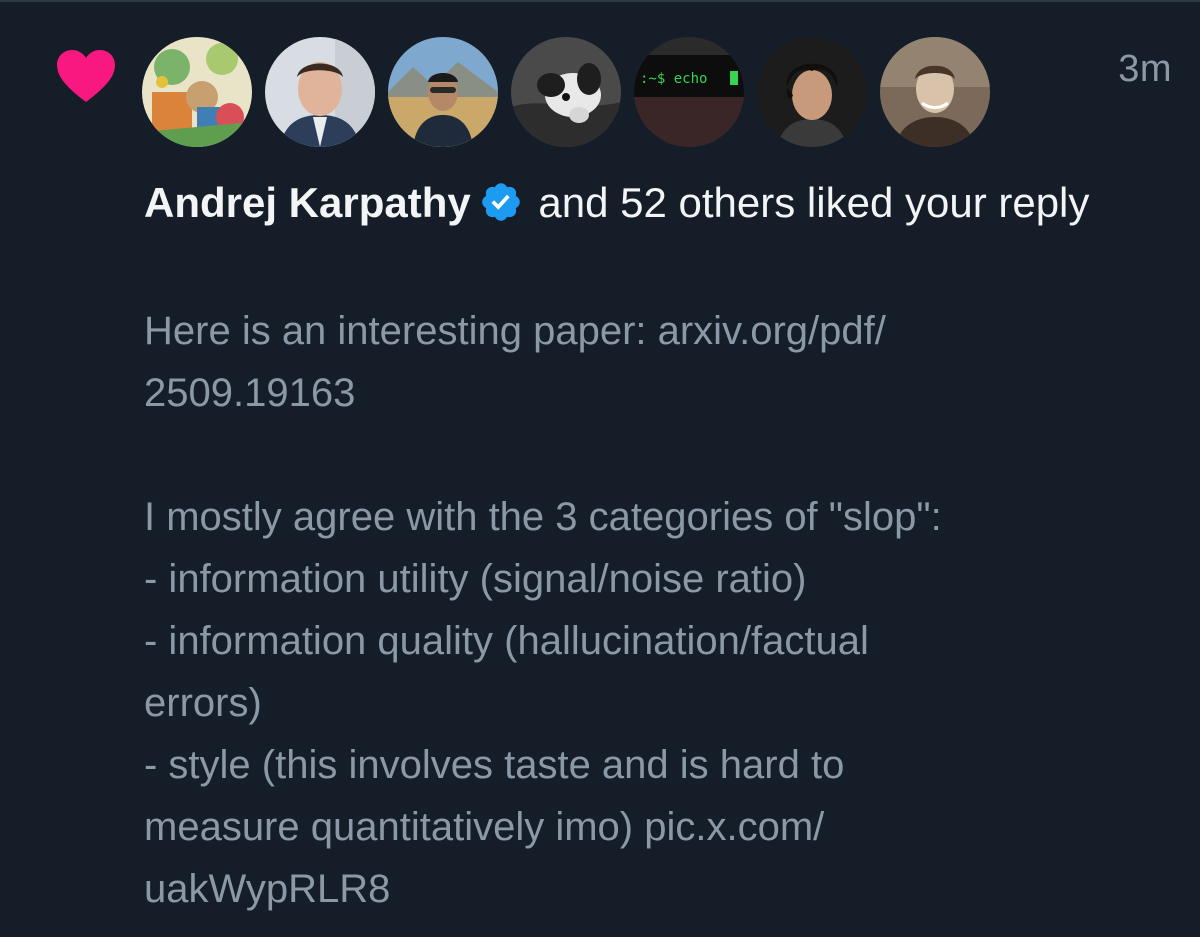  What do you see at coordinates (86, 76) in the screenshot?
I see `heart-icon` at bounding box center [86, 76].